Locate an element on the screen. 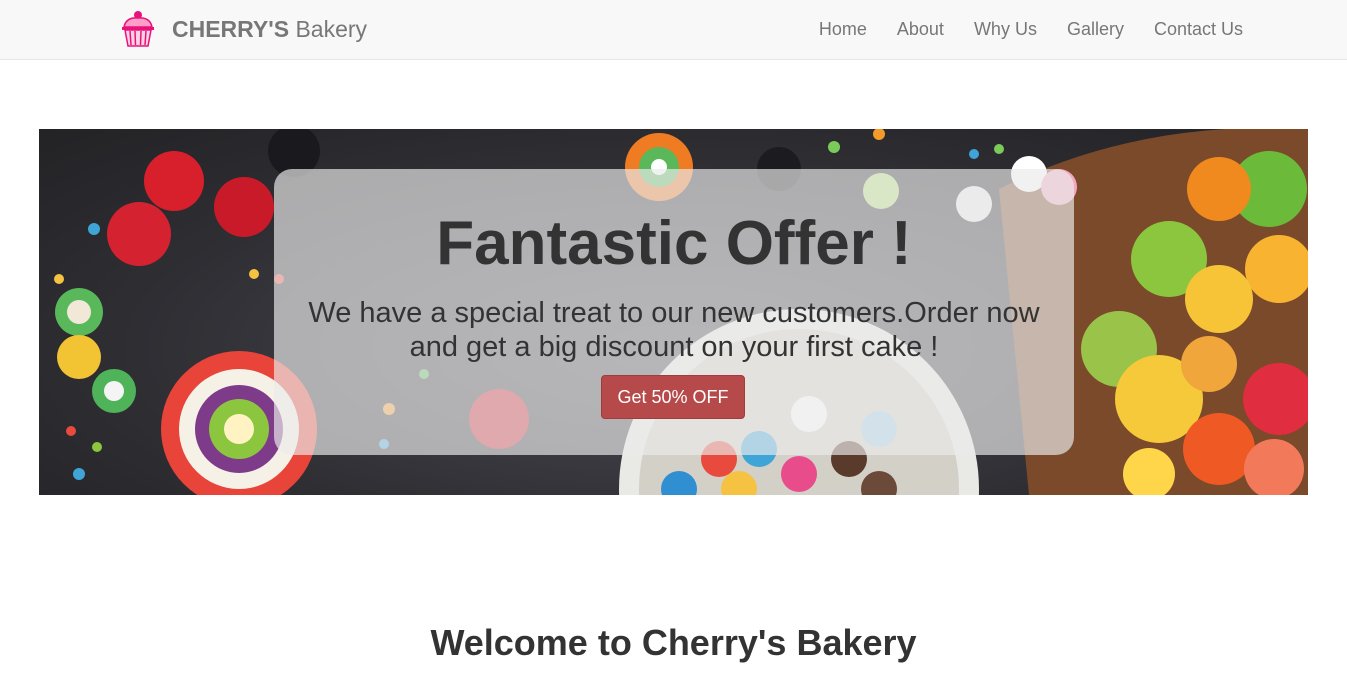 The width and height of the screenshot is (1347, 695). brand-name: CHERRY'S Bakery is located at coordinates (269, 29).